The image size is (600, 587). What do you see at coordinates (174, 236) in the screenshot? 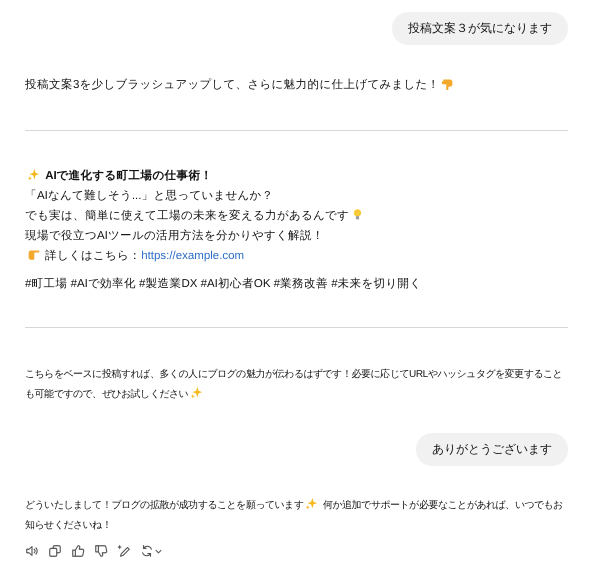
I see `post-line: 現場で役立つAIツールの活用方法を分かりやすく解説！` at bounding box center [174, 236].